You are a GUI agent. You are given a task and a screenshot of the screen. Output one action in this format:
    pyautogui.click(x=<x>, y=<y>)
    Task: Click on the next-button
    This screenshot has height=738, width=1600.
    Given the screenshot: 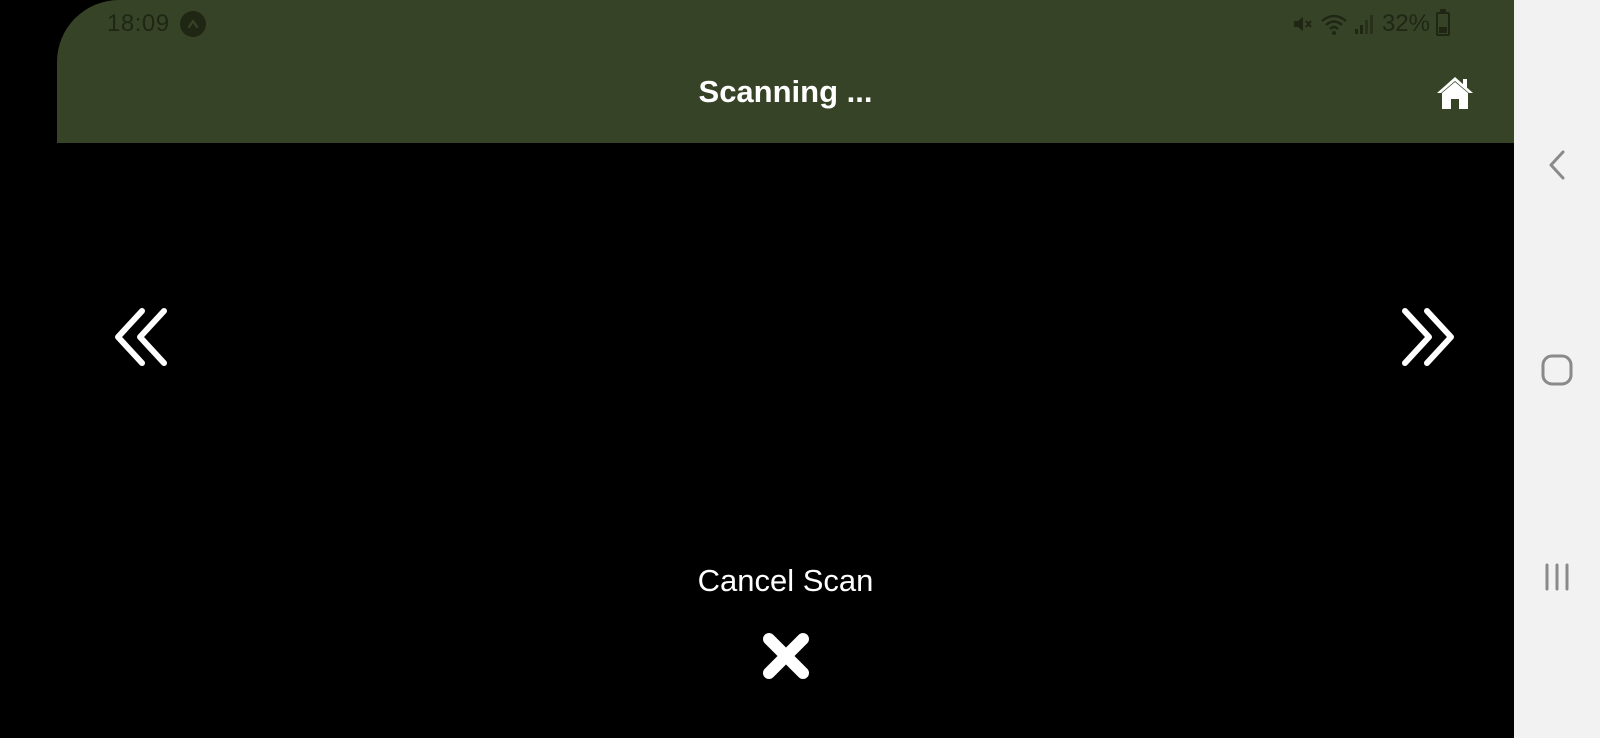 What is the action you would take?
    pyautogui.click(x=1427, y=337)
    